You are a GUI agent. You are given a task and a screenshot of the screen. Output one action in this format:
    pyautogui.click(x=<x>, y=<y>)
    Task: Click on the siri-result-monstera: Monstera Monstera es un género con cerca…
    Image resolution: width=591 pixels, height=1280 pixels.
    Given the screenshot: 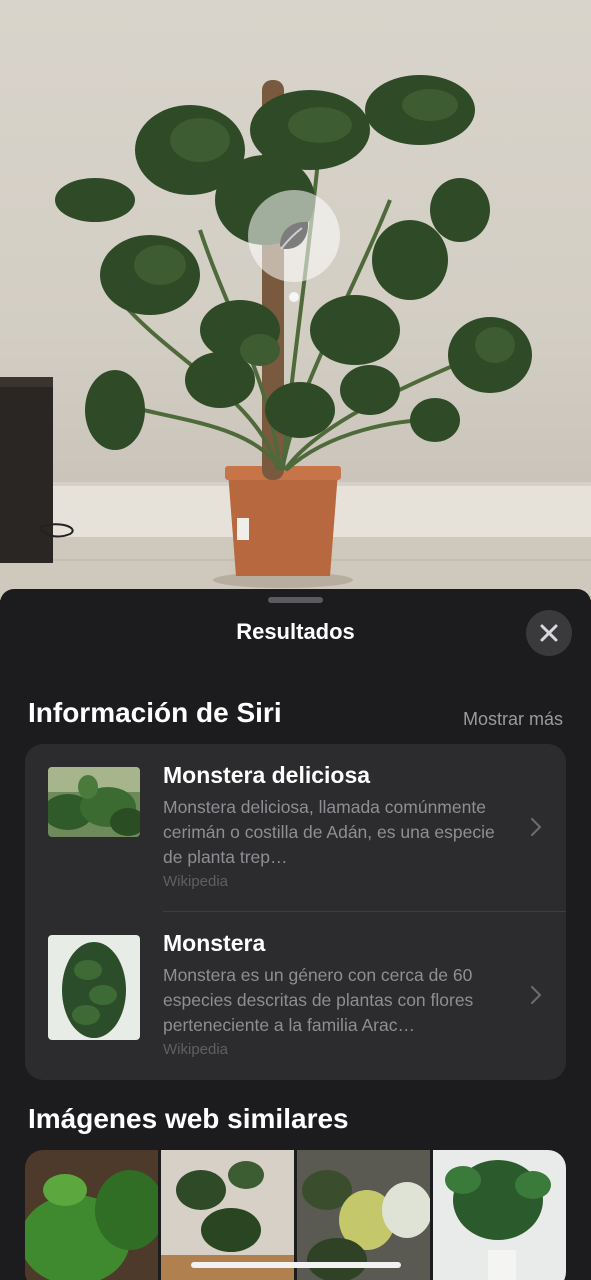 What is the action you would take?
    pyautogui.click(x=295, y=996)
    